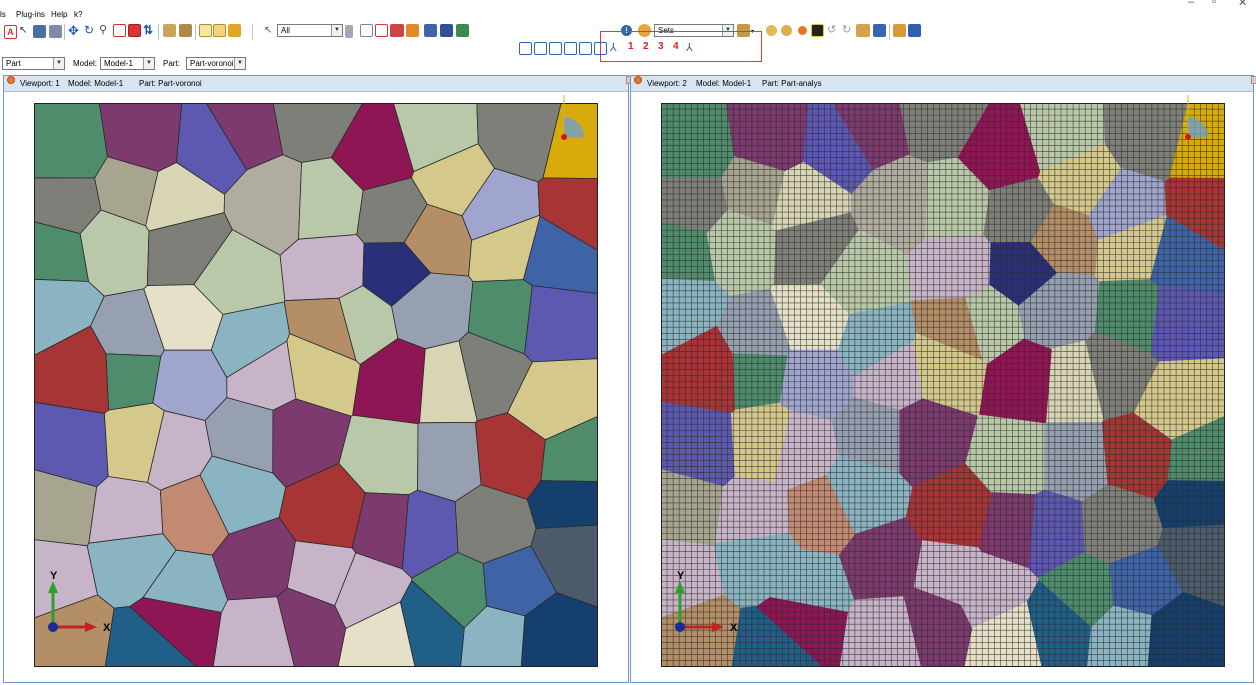 The height and width of the screenshot is (685, 1256). I want to click on text-annotation-icon: A, so click(10, 32).